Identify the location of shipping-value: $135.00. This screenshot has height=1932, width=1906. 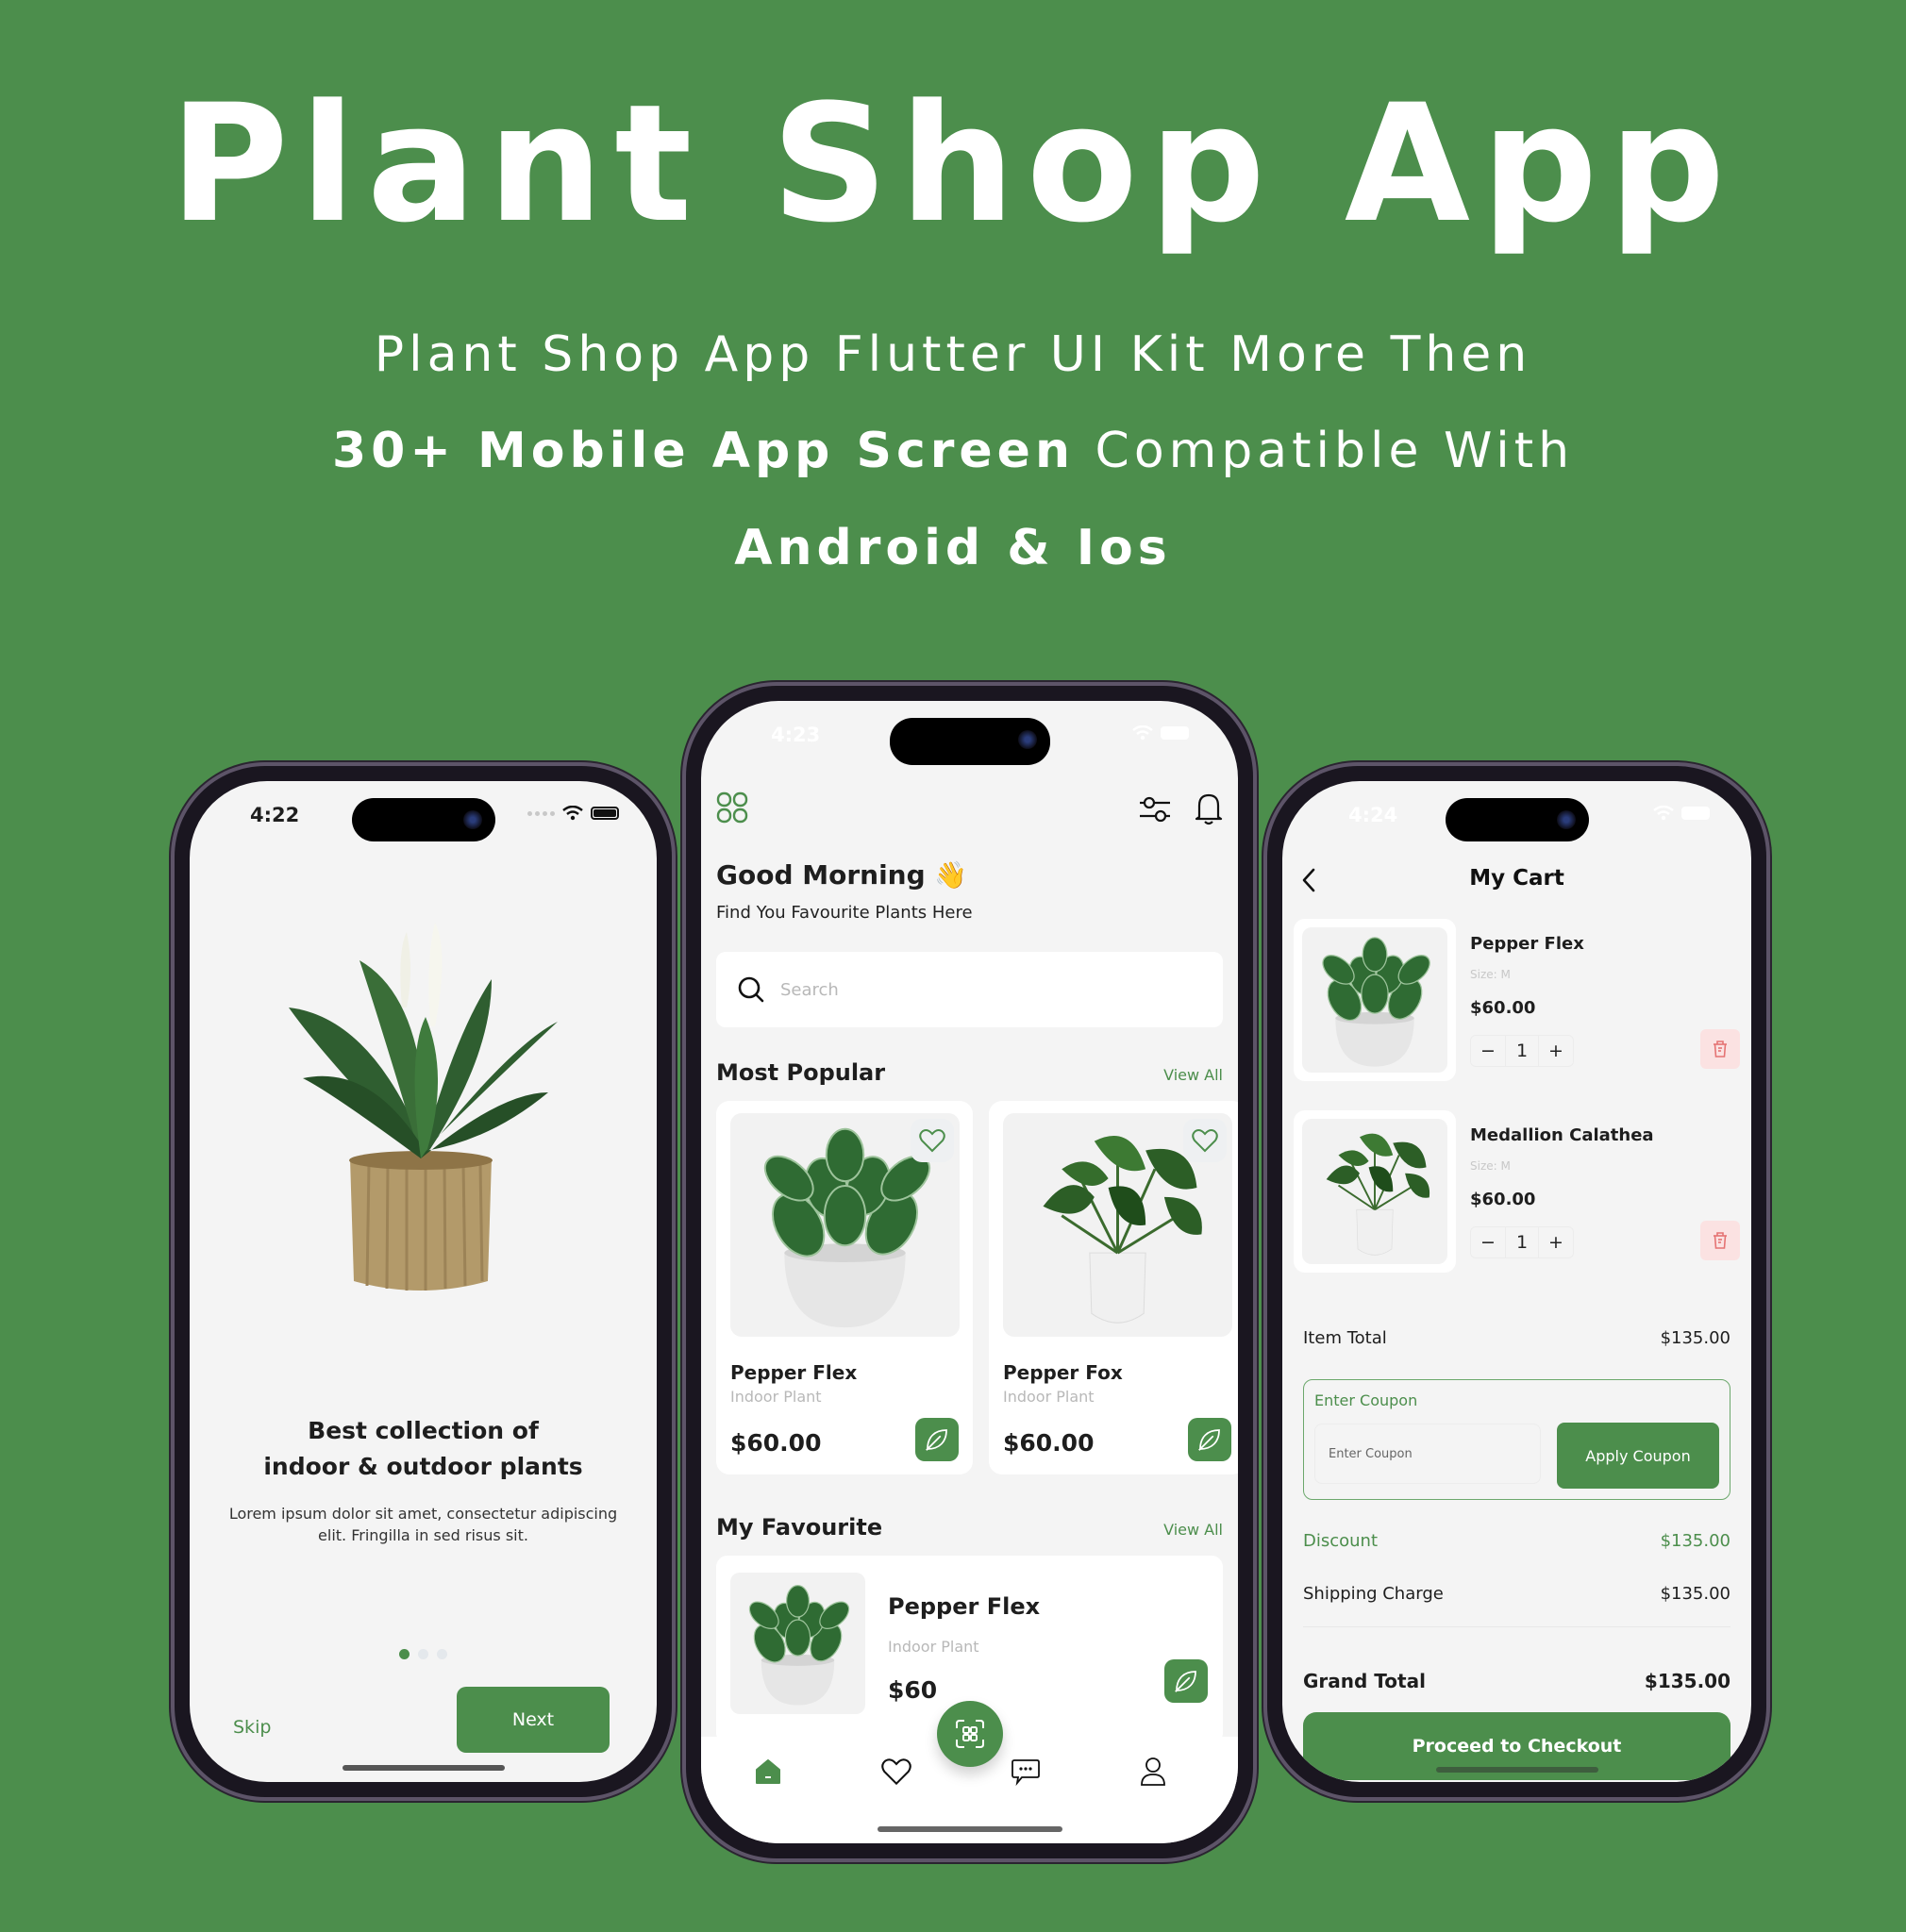
(1695, 1594).